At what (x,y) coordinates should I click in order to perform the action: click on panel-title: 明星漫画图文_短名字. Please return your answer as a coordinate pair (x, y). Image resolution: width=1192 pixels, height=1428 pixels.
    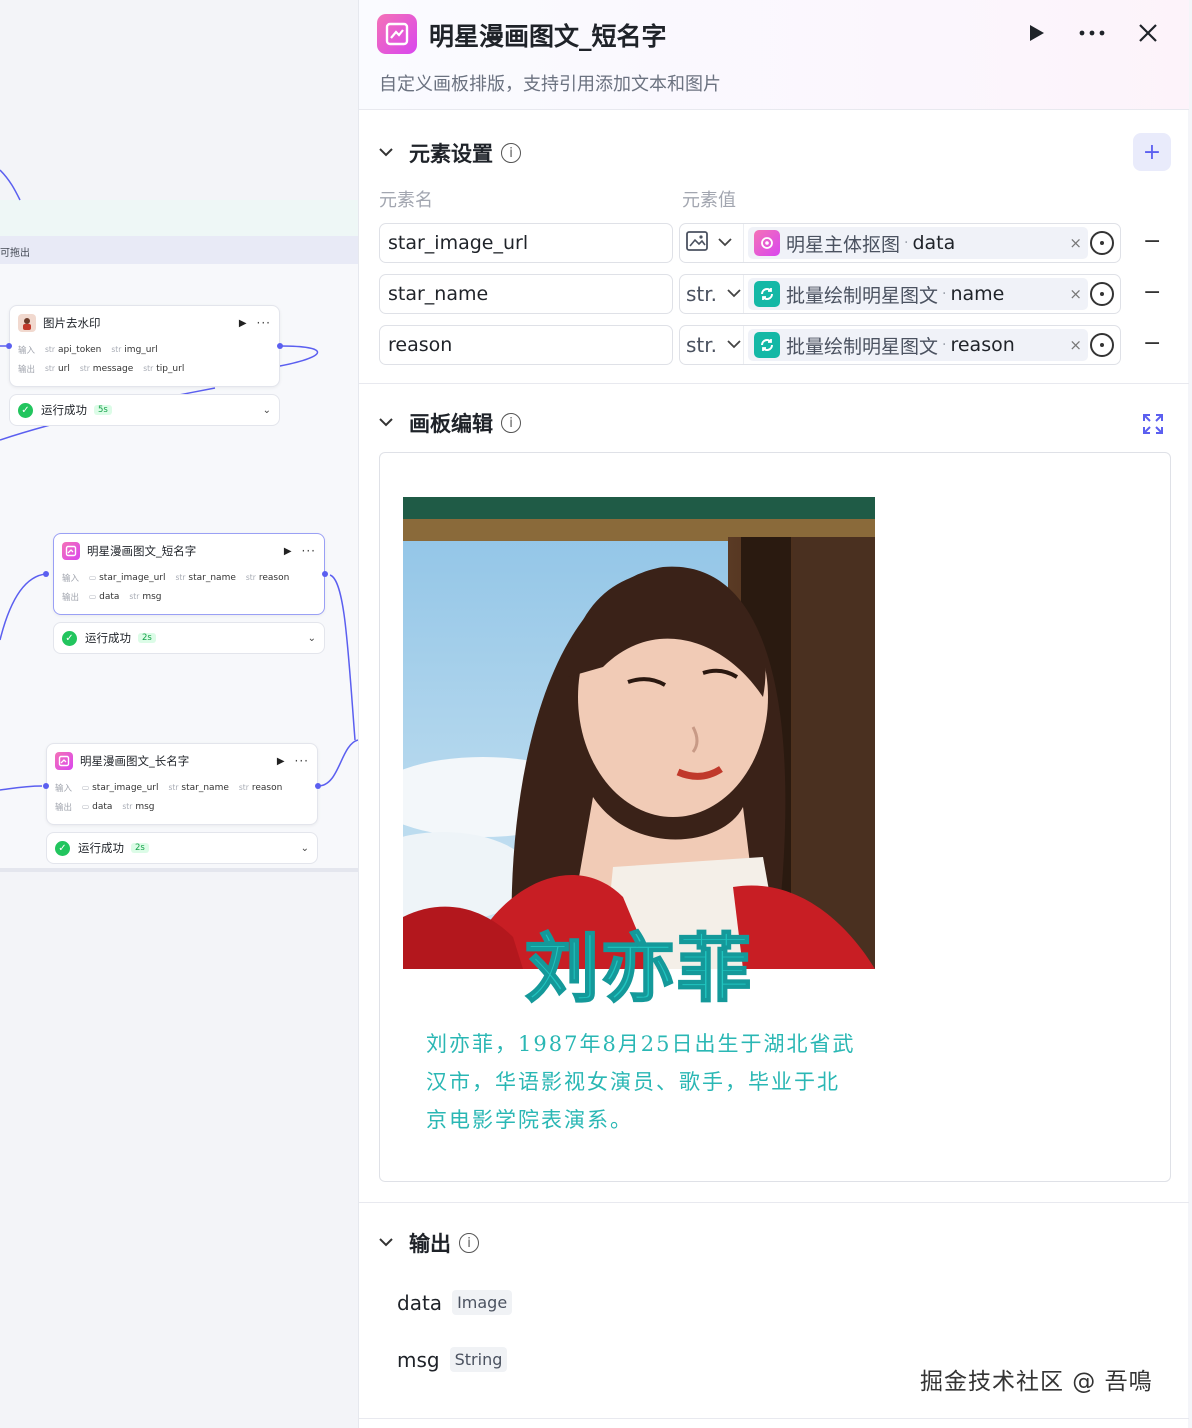
    Looking at the image, I should click on (548, 35).